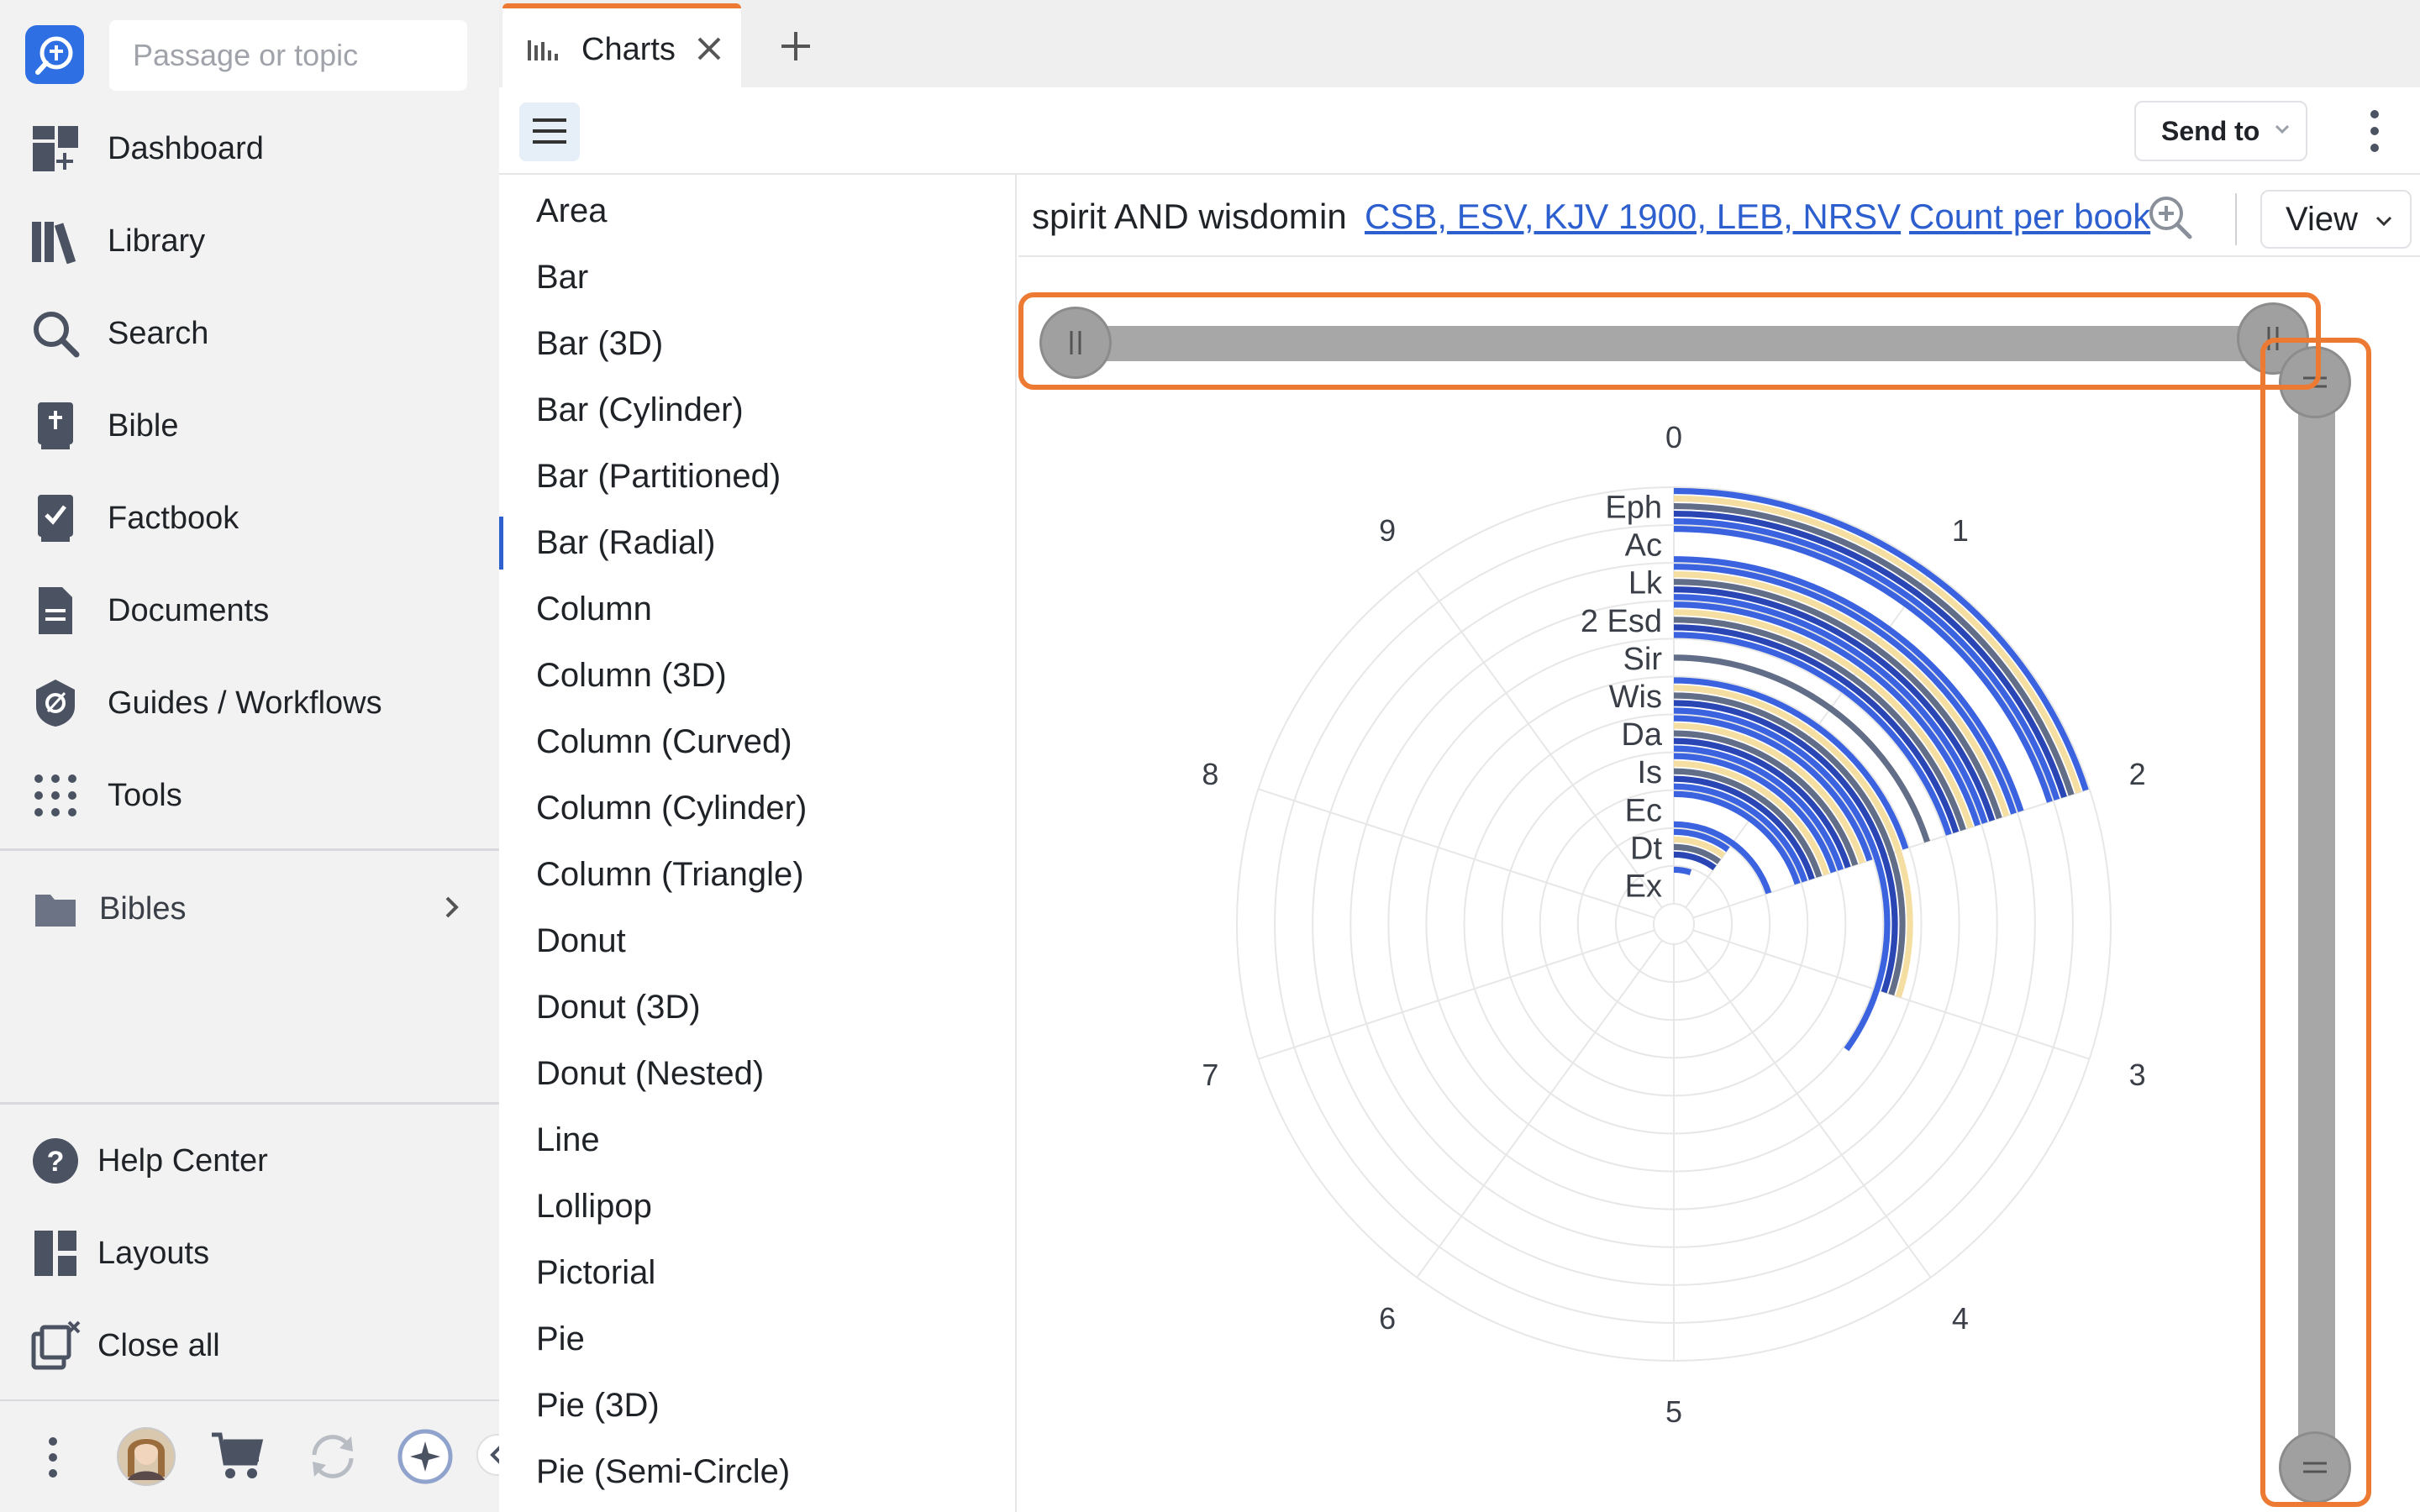 The height and width of the screenshot is (1512, 2420). What do you see at coordinates (758, 1339) in the screenshot?
I see `chart-type-item: Pie` at bounding box center [758, 1339].